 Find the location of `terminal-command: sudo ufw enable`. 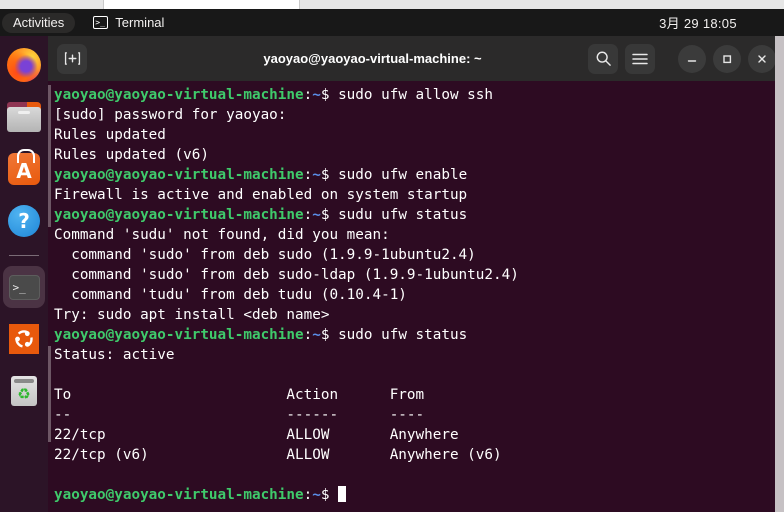

terminal-command: sudo ufw enable is located at coordinates (403, 175).